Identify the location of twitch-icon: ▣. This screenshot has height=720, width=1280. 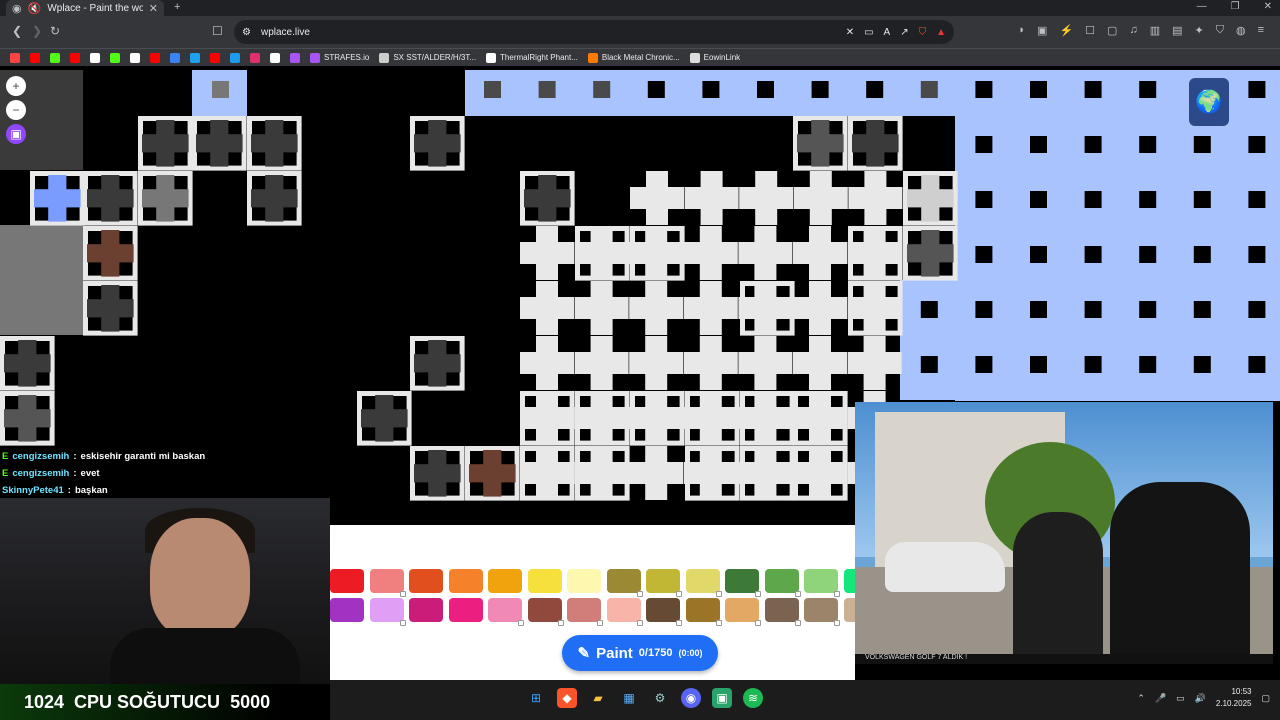
(16, 134).